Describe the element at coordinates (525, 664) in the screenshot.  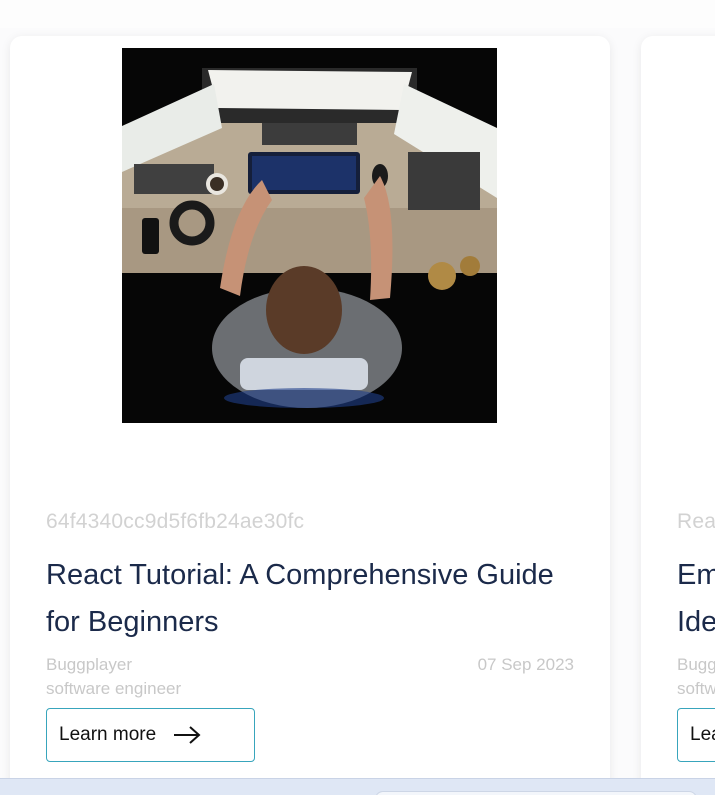
I see `post-date: 07 Sep 2023` at that location.